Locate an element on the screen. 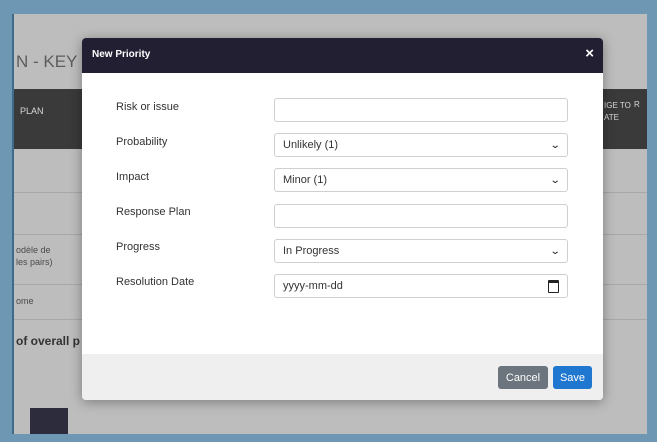  background-column-r: R is located at coordinates (637, 104).